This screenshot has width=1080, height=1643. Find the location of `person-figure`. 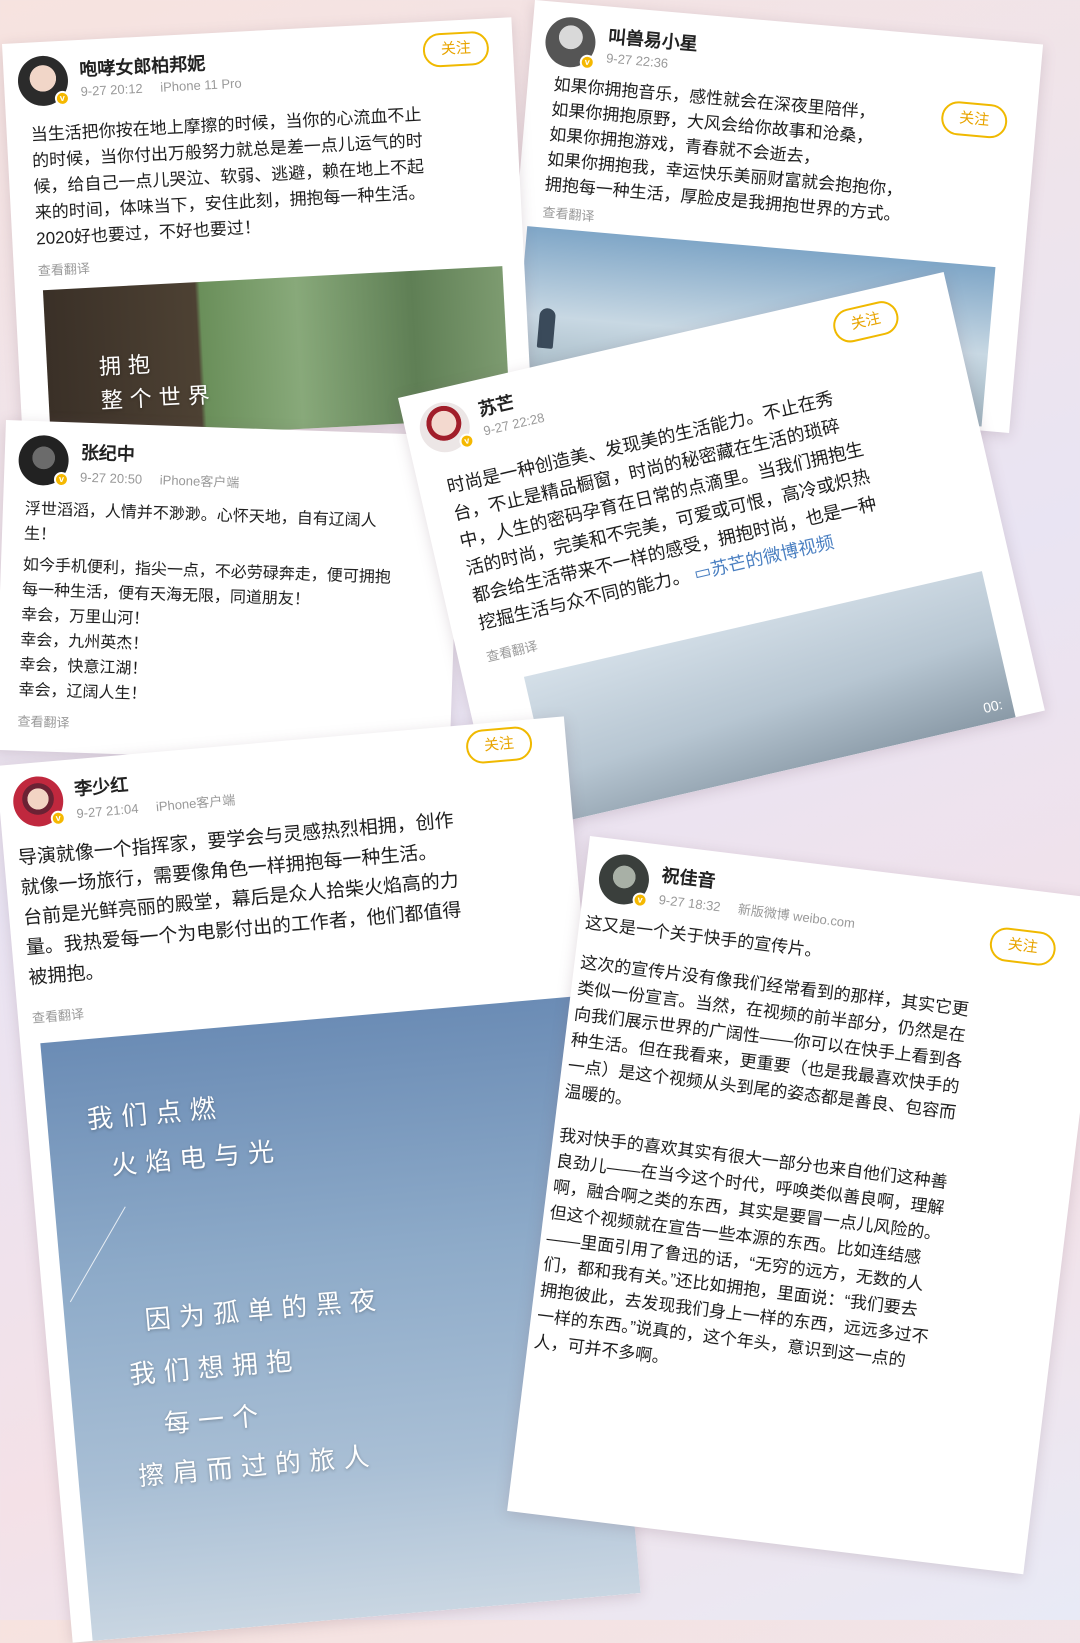

person-figure is located at coordinates (546, 328).